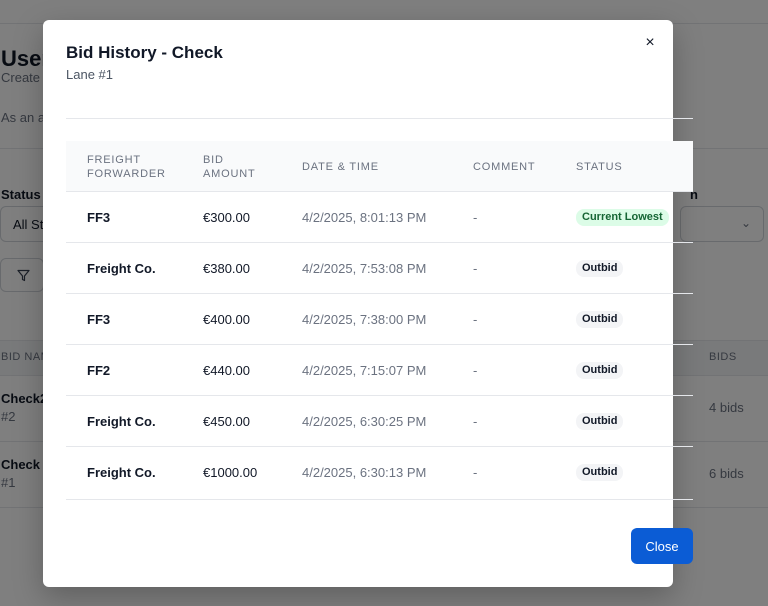 The height and width of the screenshot is (606, 768). Describe the element at coordinates (364, 421) in the screenshot. I see `datetime-cell: 4/2/2025, 6:30:25 PM` at that location.